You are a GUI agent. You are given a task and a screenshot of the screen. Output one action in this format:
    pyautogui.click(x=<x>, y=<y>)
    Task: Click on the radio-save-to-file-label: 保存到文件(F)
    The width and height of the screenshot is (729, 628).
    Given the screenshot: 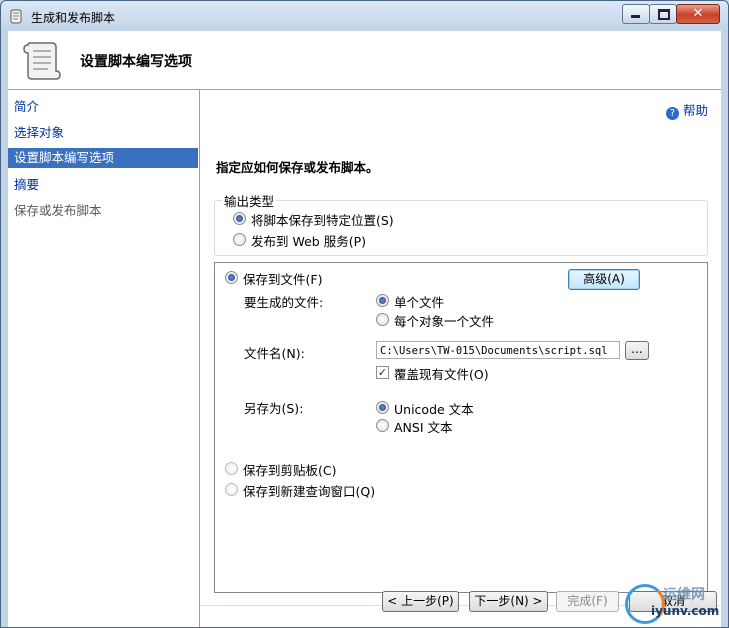 What is the action you would take?
    pyautogui.click(x=282, y=278)
    